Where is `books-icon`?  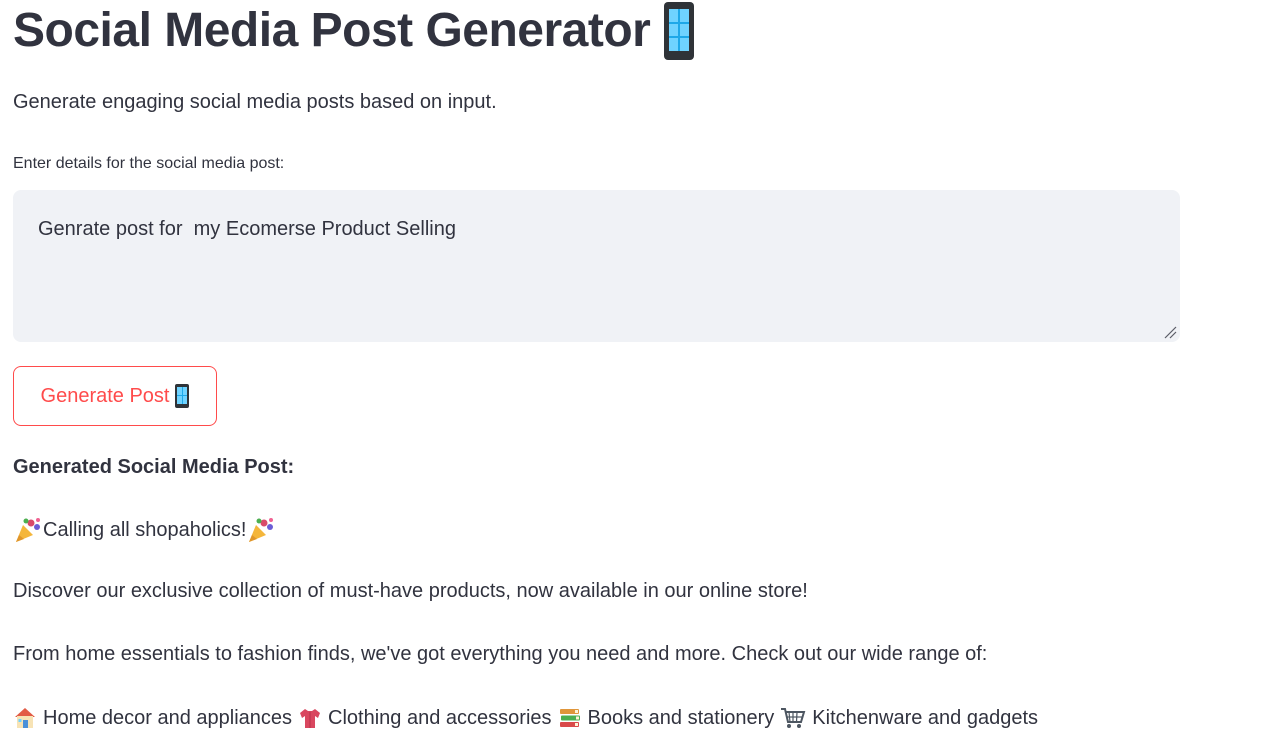
books-icon is located at coordinates (569, 718).